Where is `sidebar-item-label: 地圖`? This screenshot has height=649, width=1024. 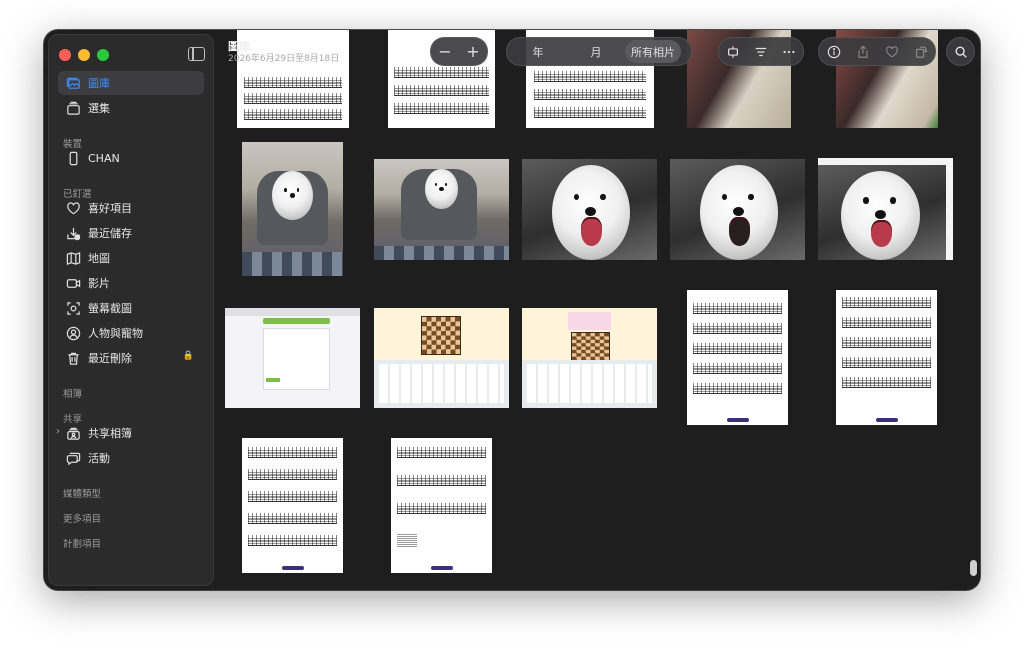 sidebar-item-label: 地圖 is located at coordinates (99, 258).